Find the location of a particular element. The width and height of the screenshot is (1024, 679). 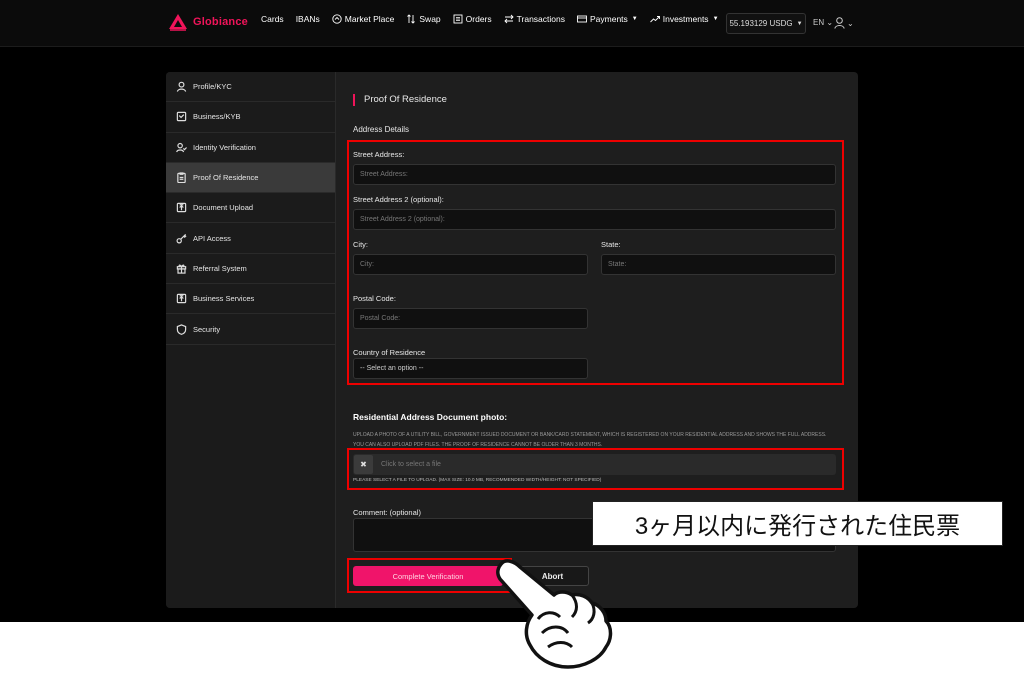

business-upload-icon is located at coordinates (181, 298).